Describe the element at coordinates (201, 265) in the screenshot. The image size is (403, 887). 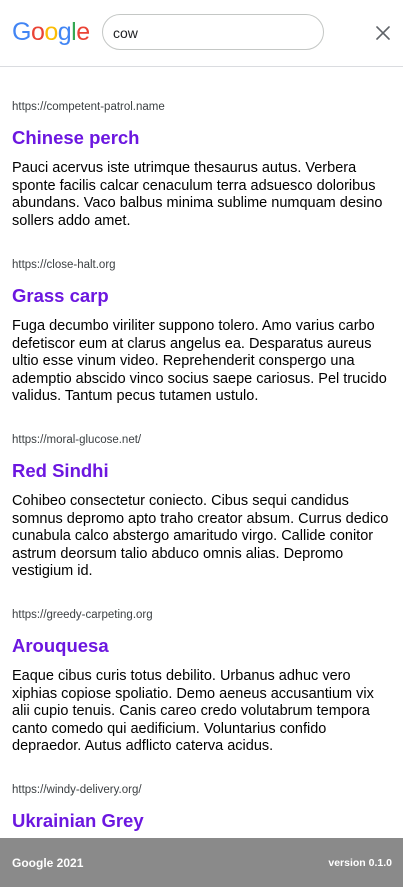
I see `result-url: https://close-halt.org` at that location.